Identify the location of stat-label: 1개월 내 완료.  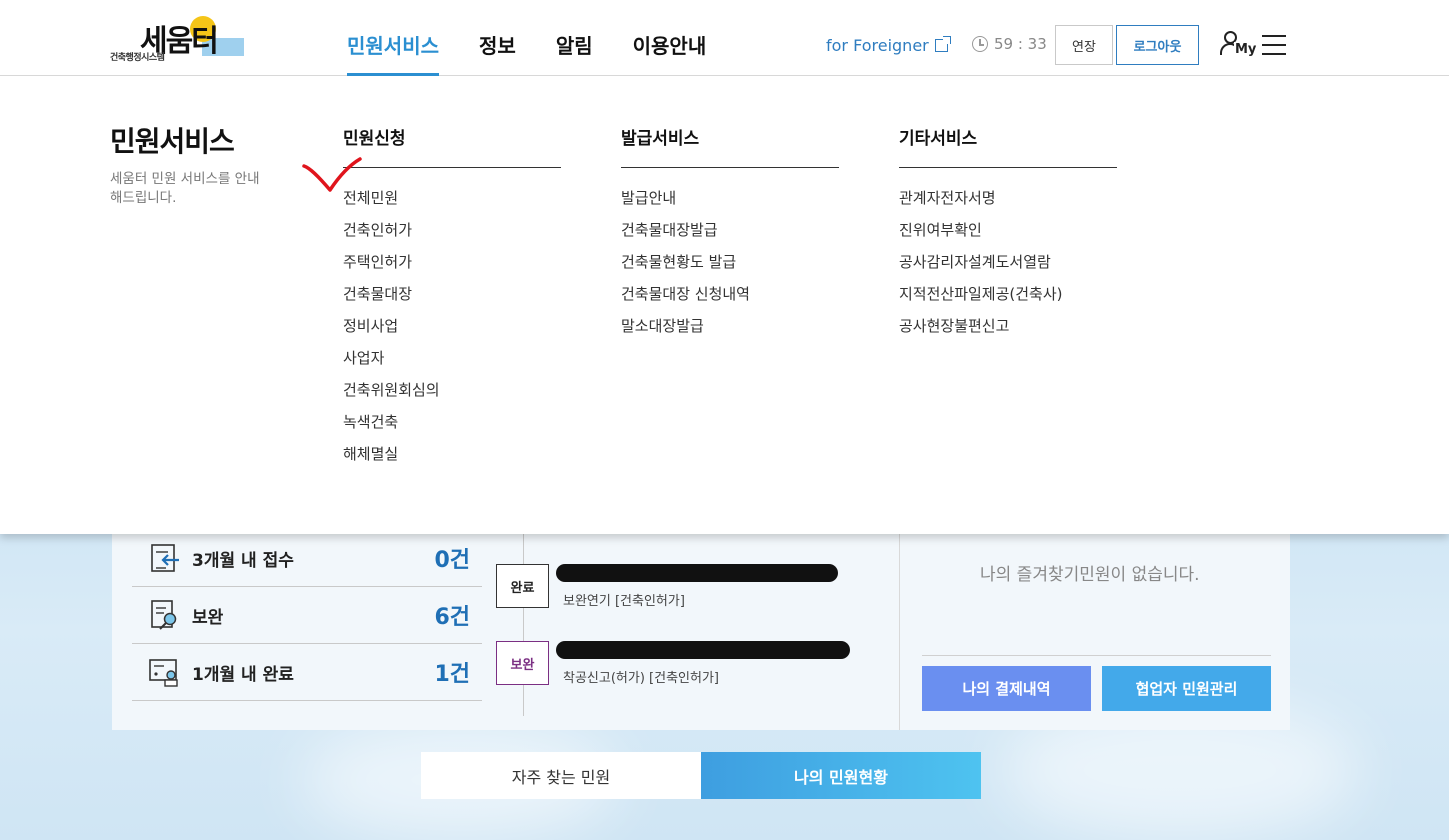
(243, 674).